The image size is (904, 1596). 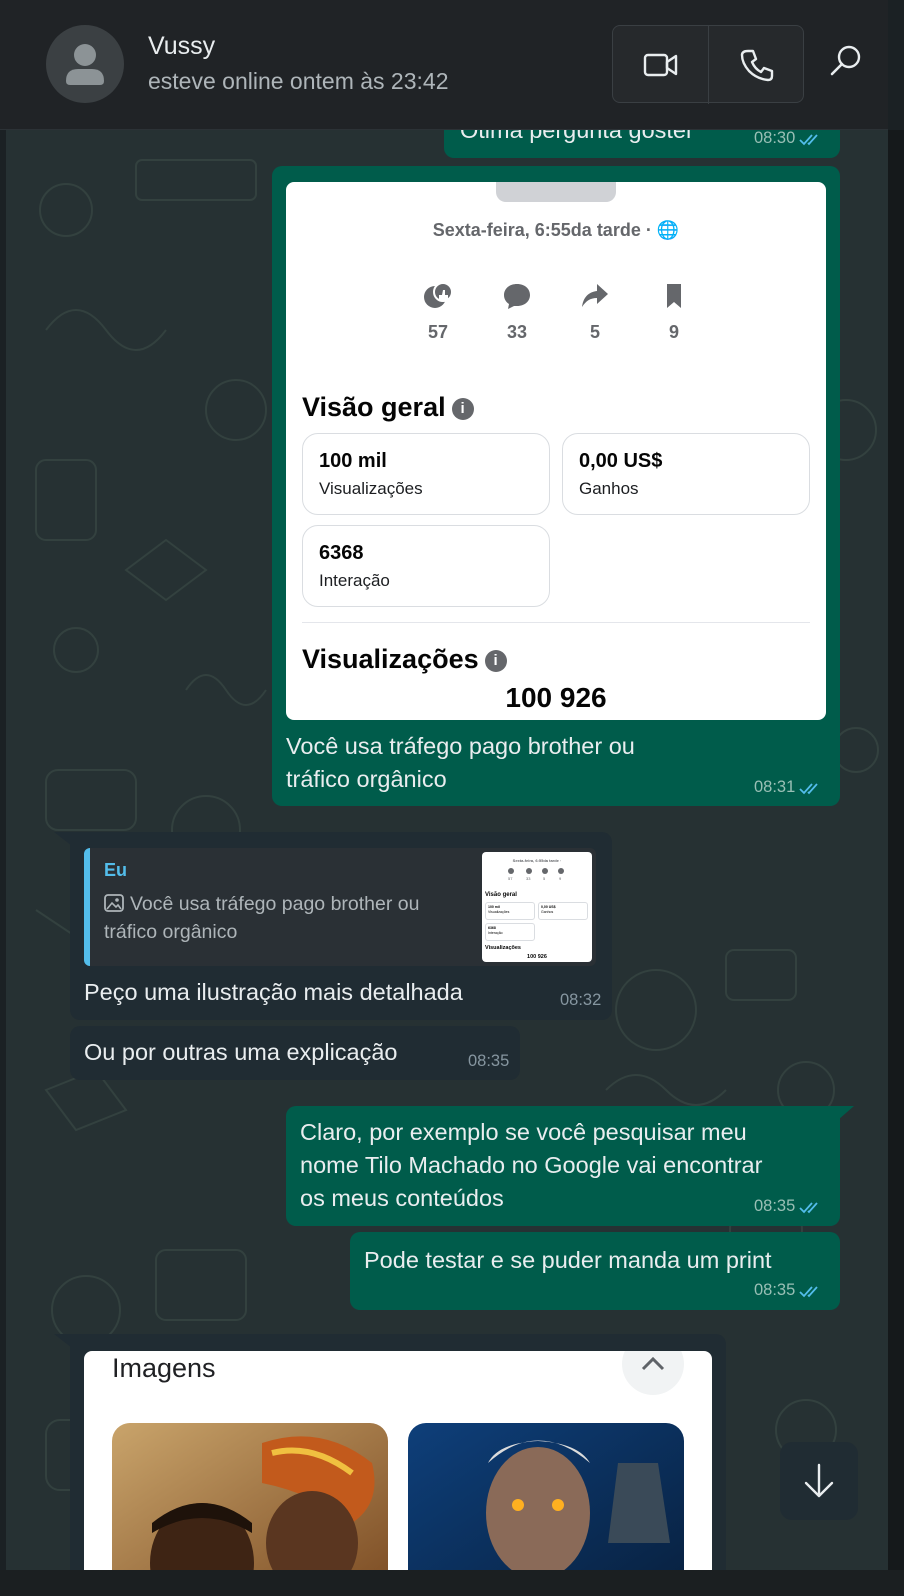 I want to click on thumb-shares: 5, so click(x=544, y=878).